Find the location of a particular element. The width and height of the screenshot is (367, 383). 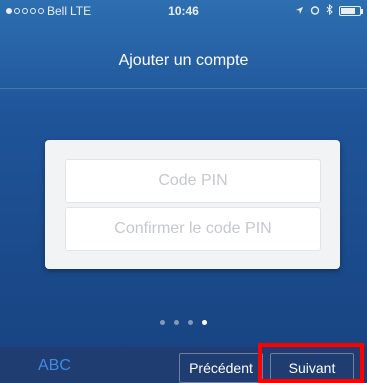

page-dot-active is located at coordinates (204, 322).